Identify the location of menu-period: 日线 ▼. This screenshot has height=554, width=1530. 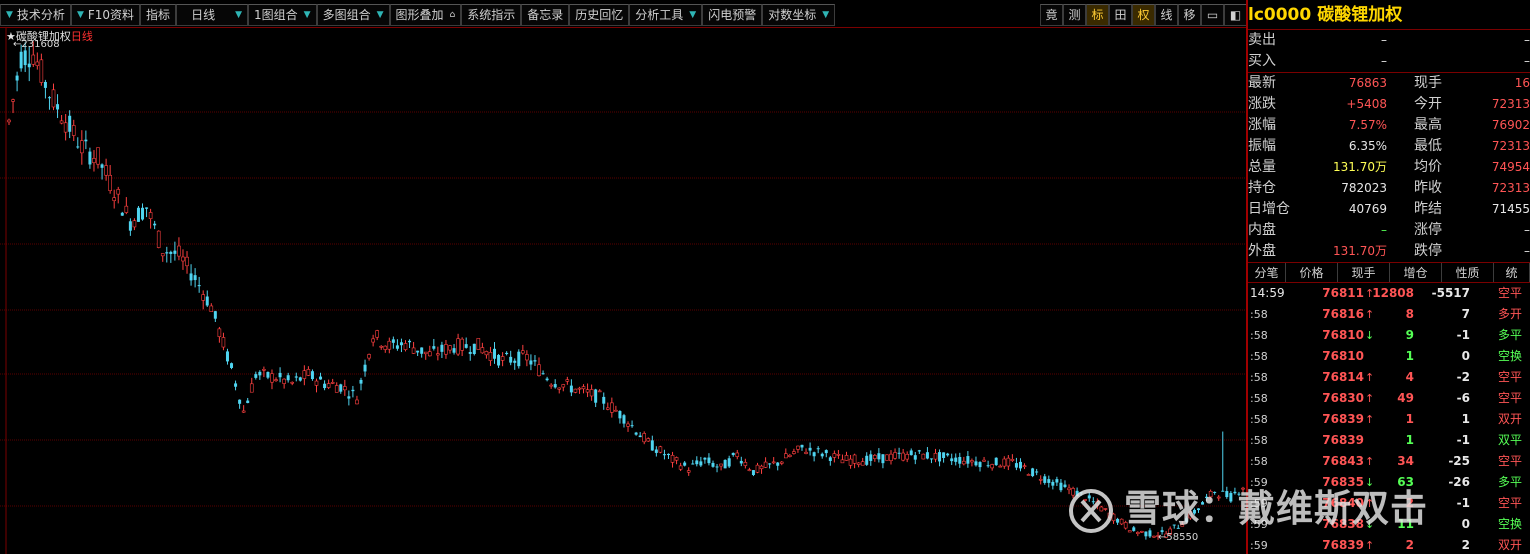
(212, 15).